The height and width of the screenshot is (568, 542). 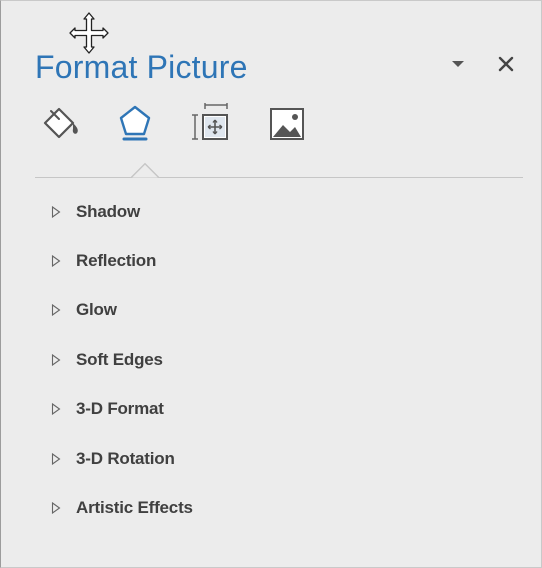 I want to click on picture-icon, so click(x=287, y=124).